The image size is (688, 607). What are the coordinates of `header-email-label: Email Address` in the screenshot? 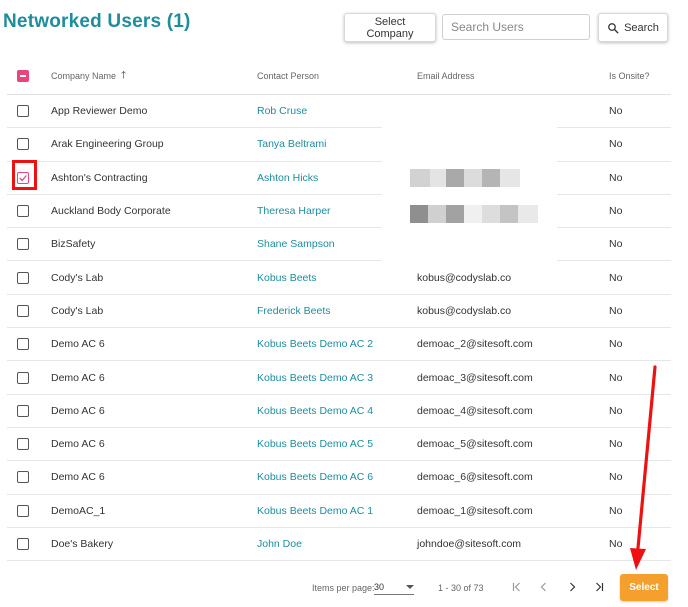 It's located at (446, 76).